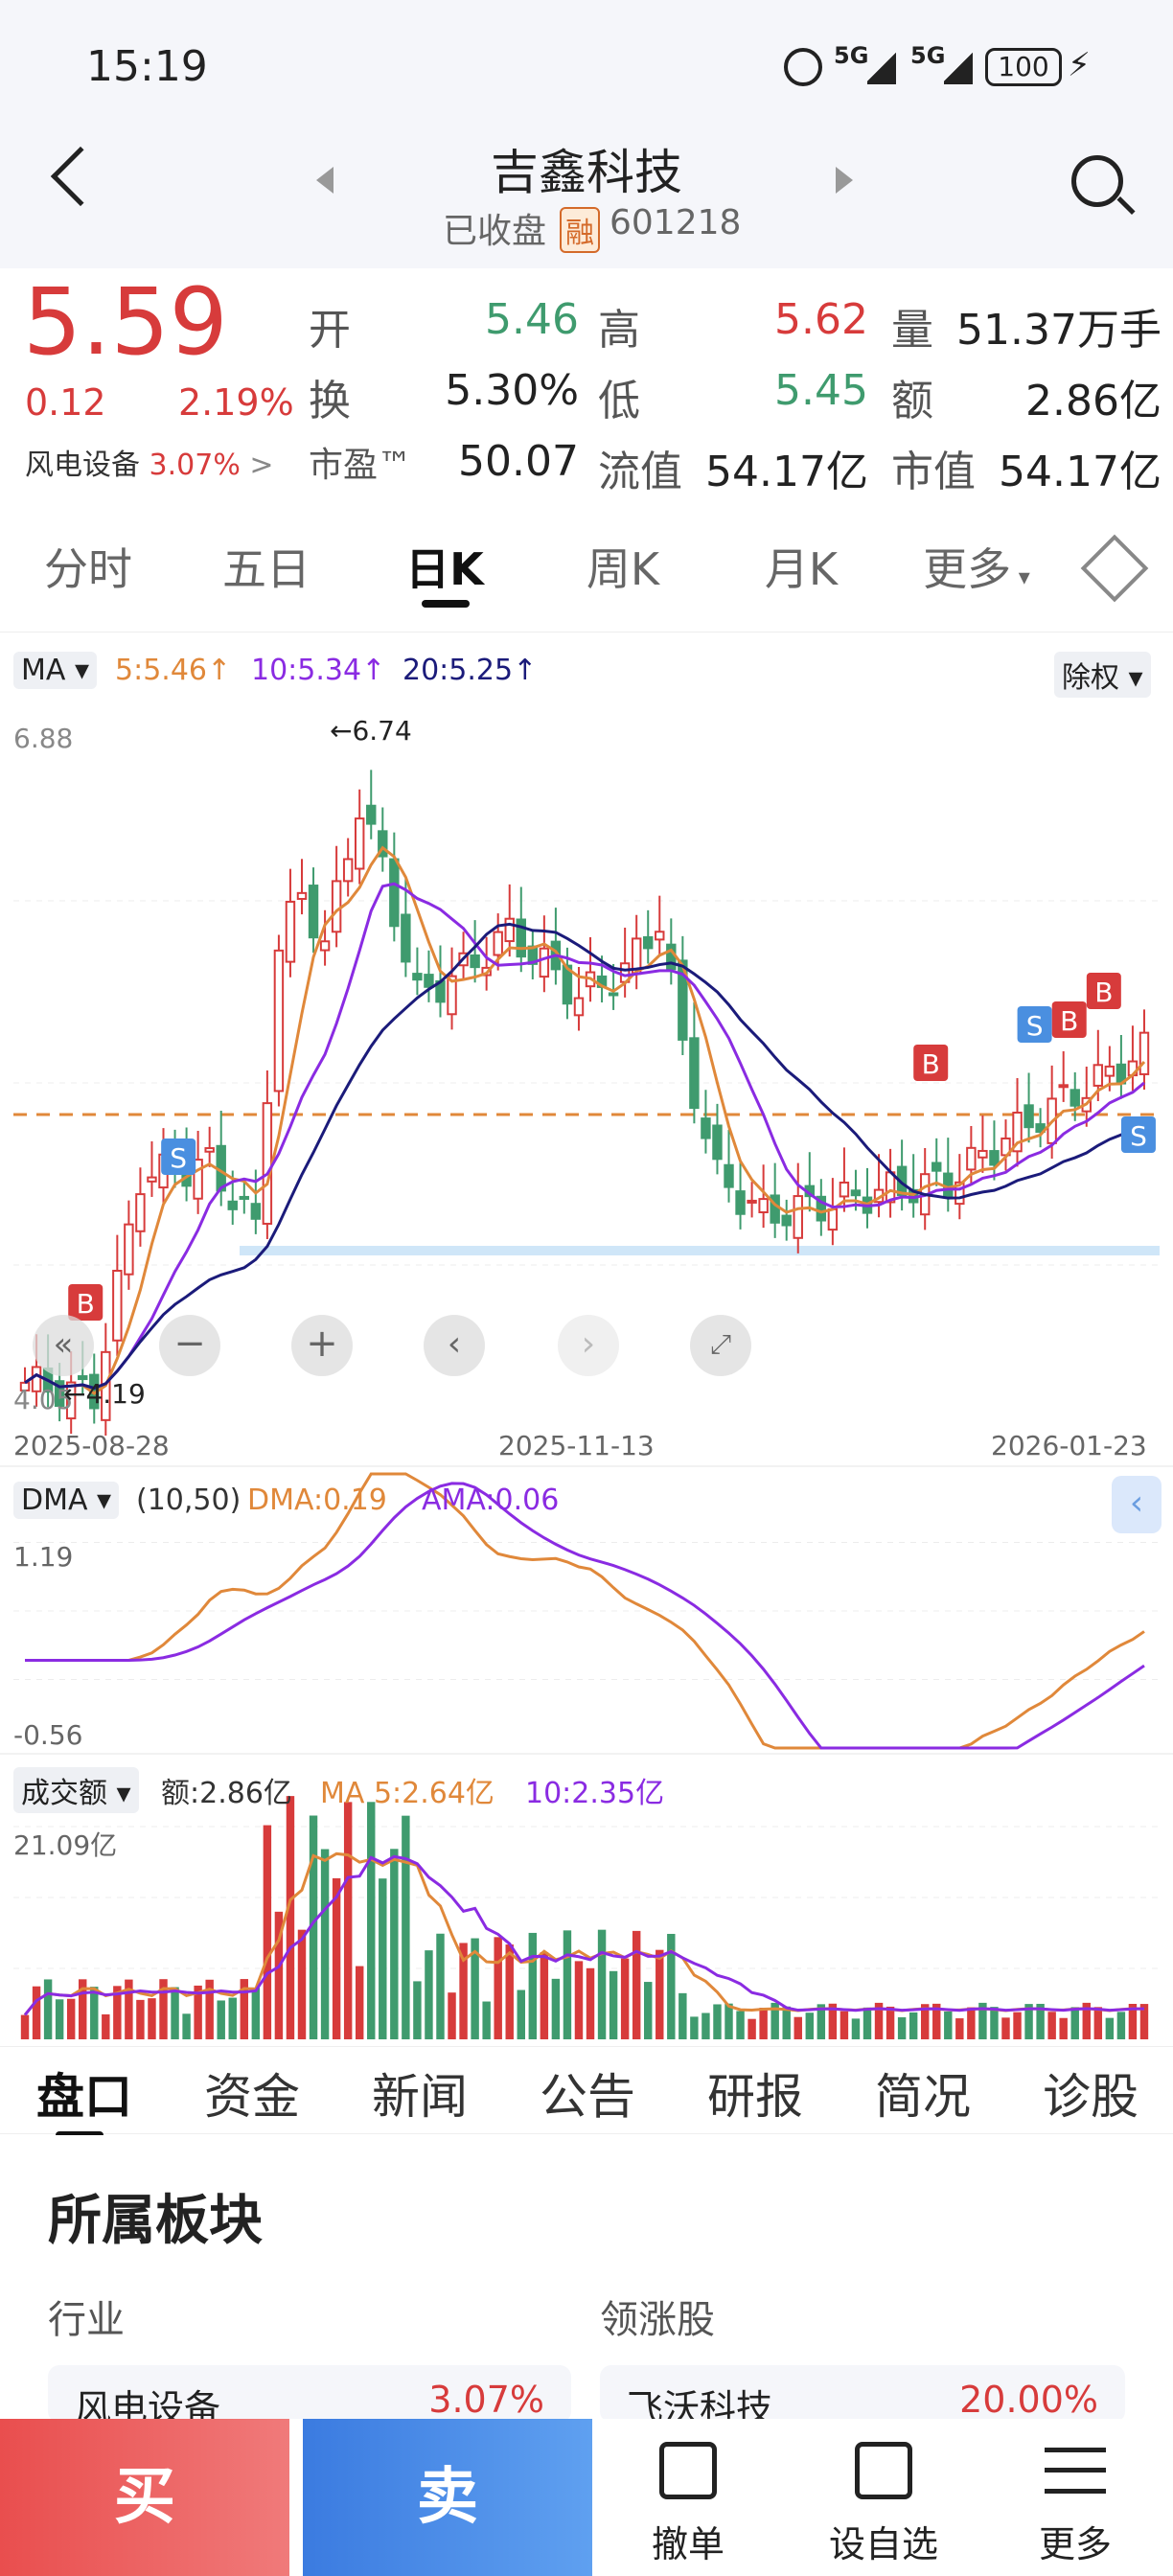  What do you see at coordinates (619, 401) in the screenshot?
I see `quote-label: 低` at bounding box center [619, 401].